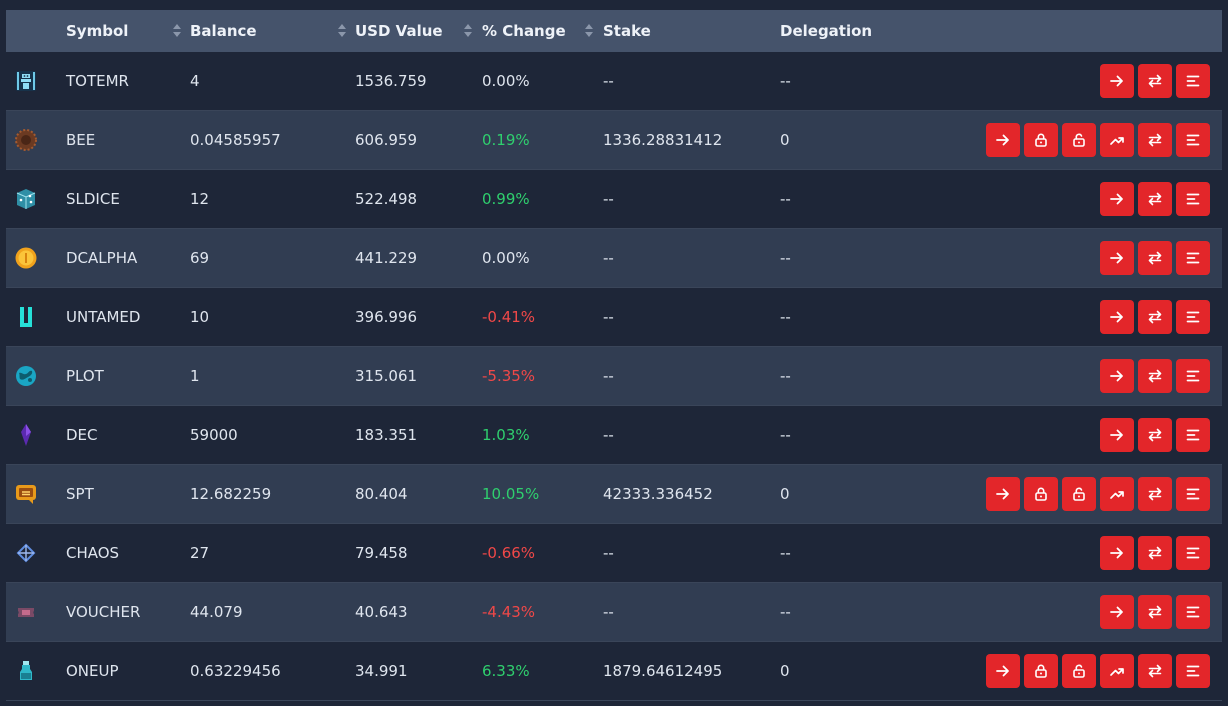 This screenshot has height=706, width=1228. I want to click on header-balance: Balance, so click(223, 31).